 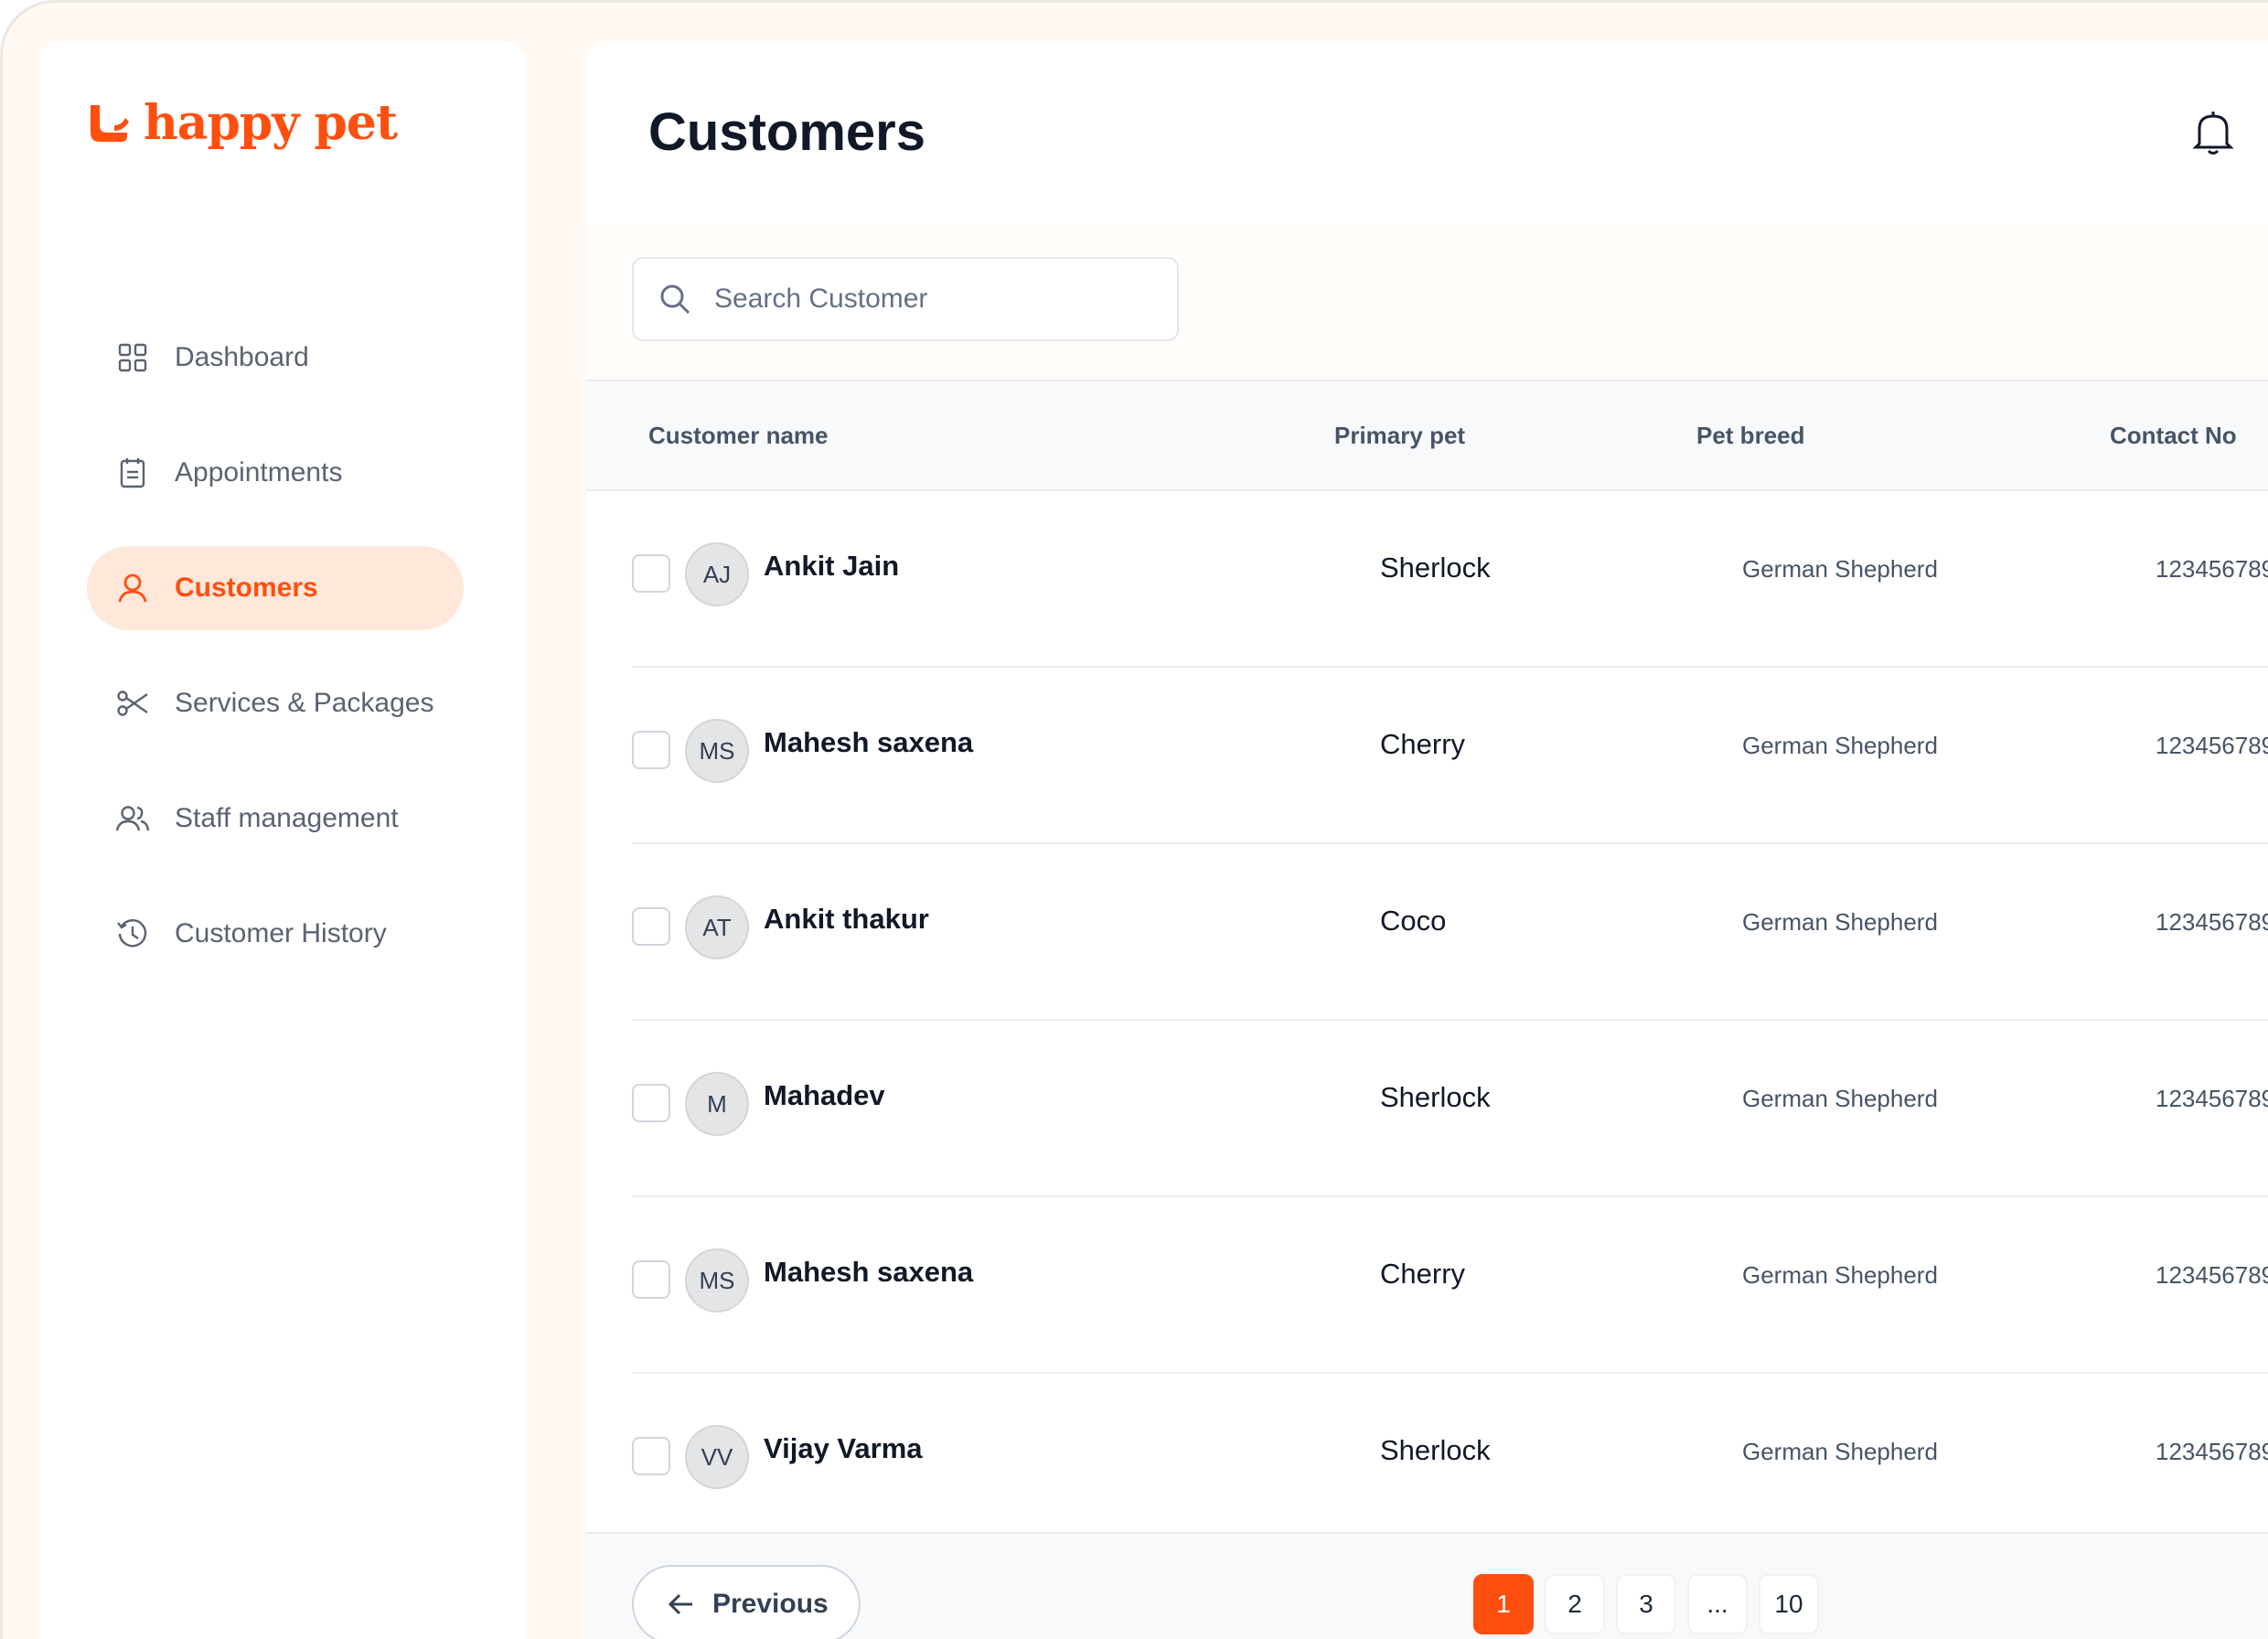 What do you see at coordinates (1503, 1604) in the screenshot?
I see `page-button-1: 1` at bounding box center [1503, 1604].